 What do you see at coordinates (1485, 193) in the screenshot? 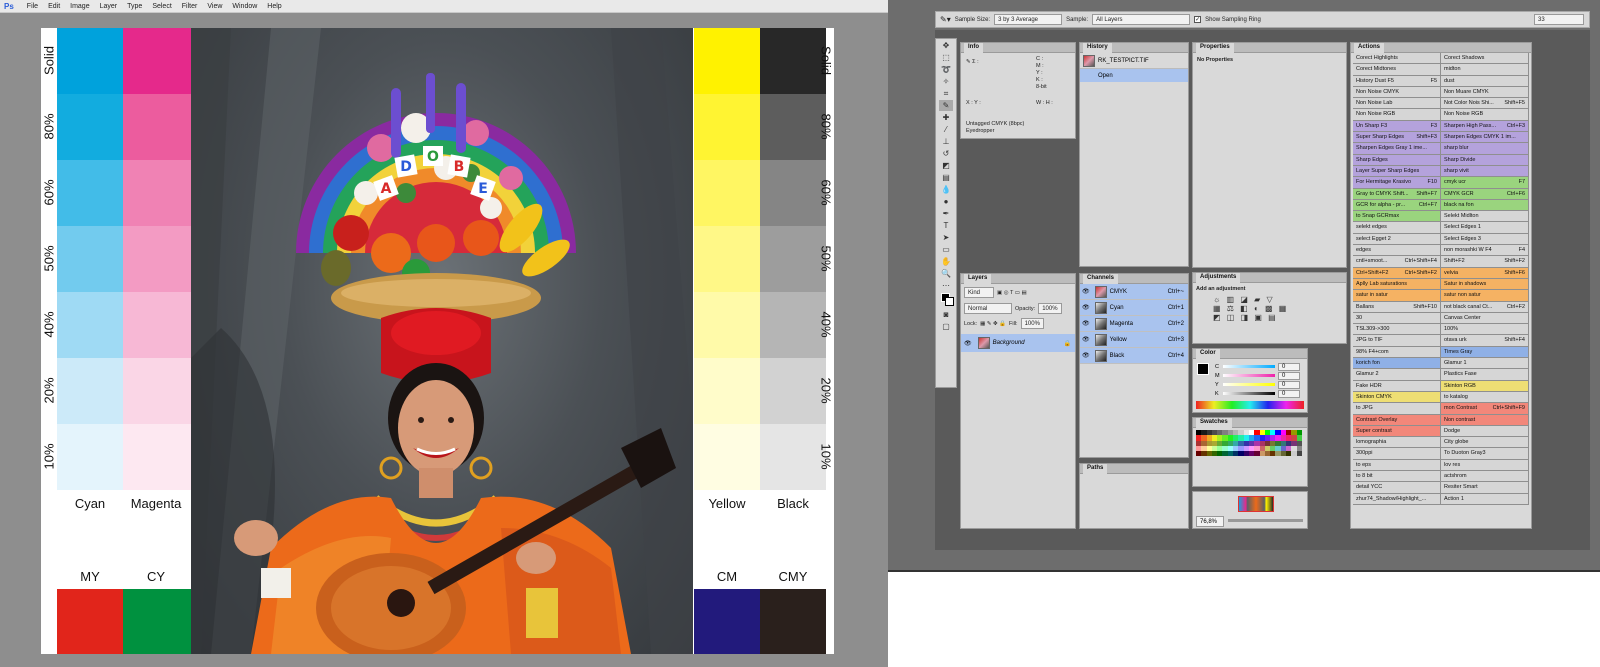
I see `action-button: CMYK GCR Ctrl+F6` at bounding box center [1485, 193].